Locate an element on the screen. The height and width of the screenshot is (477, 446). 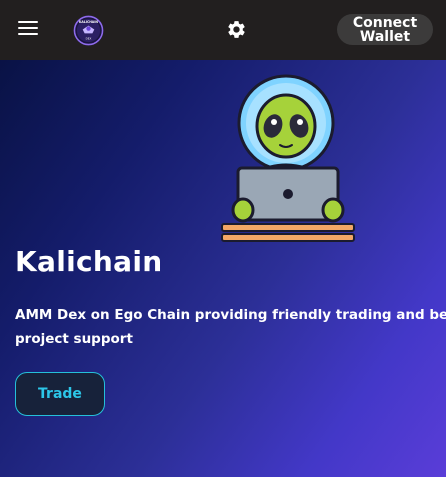
logo-text: KALICHAIN is located at coordinates (88, 22).